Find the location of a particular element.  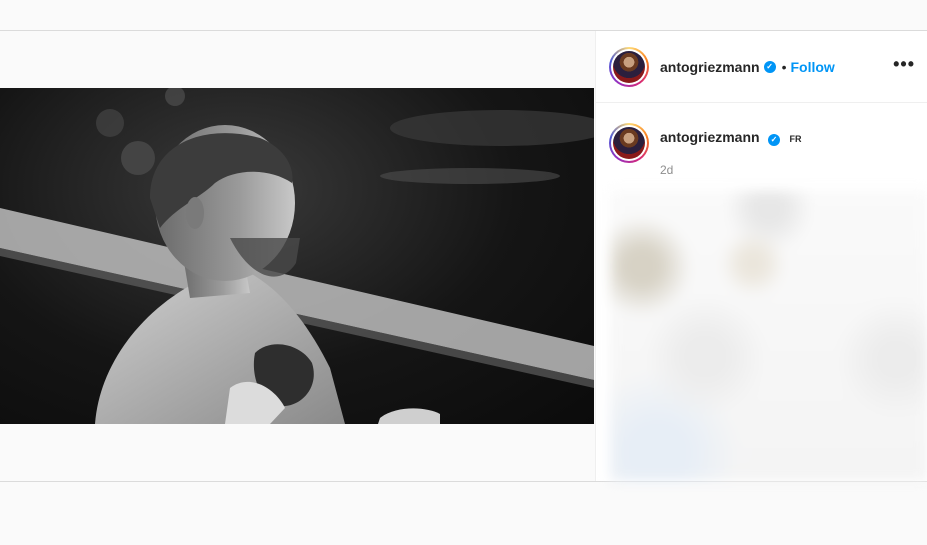

author-username: antogriezmann is located at coordinates (710, 67).